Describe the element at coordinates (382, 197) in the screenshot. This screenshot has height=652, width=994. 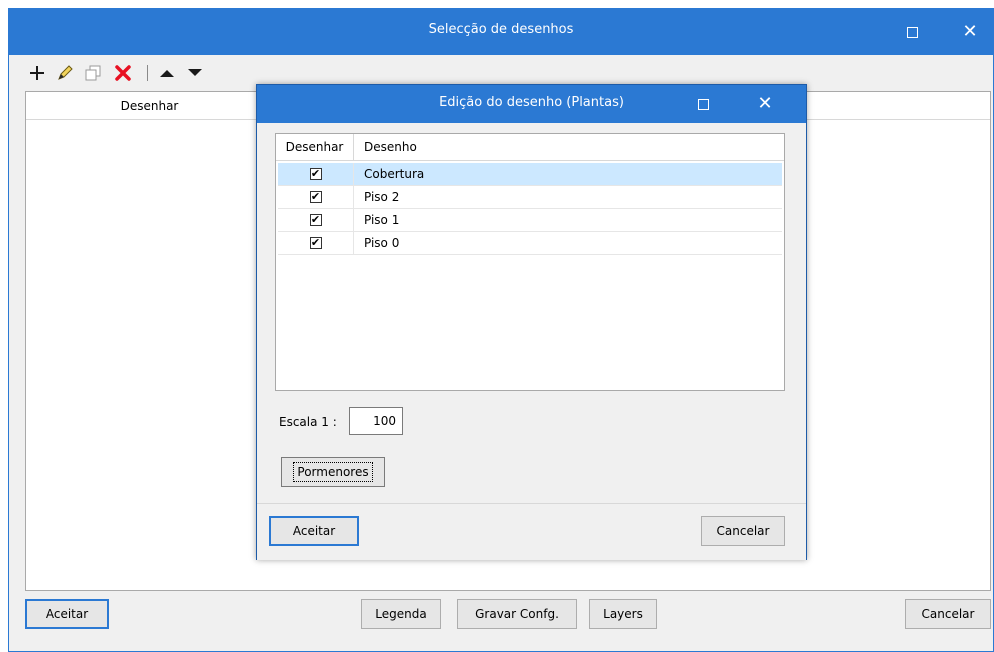
I see `drawing-name: Piso 2` at that location.